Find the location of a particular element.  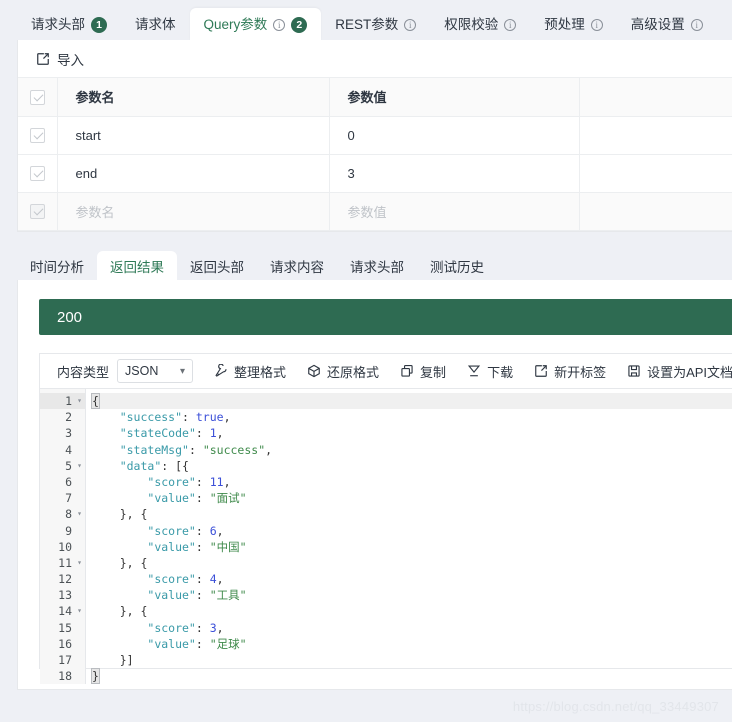

line-number: 16 is located at coordinates (62, 644).